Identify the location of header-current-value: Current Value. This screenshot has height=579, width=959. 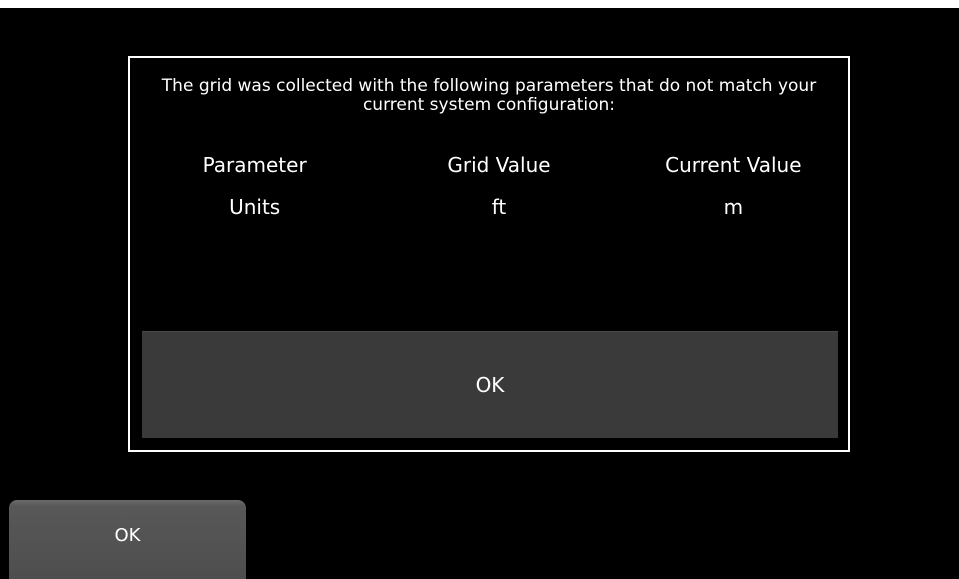
(733, 165).